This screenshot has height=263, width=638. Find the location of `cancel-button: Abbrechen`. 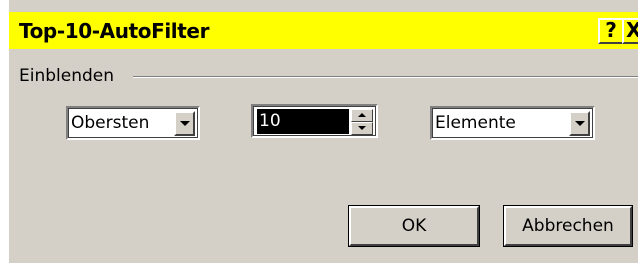

cancel-button: Abbrechen is located at coordinates (568, 226).